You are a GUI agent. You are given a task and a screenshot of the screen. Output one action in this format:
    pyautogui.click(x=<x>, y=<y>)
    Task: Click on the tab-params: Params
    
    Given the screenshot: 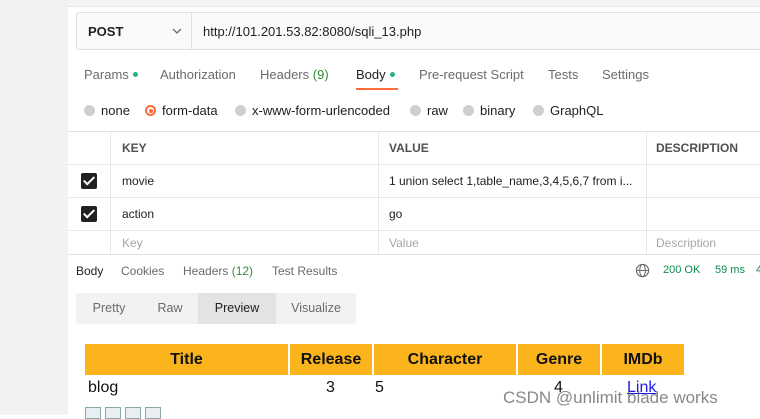 What is the action you would take?
    pyautogui.click(x=111, y=74)
    